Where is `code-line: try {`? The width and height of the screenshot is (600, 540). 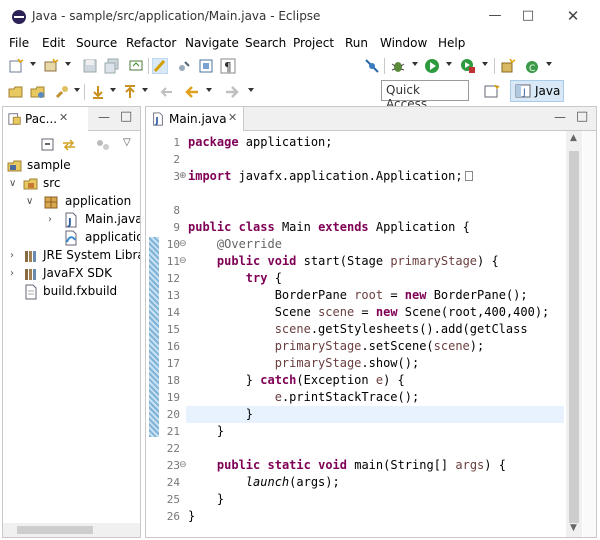 code-line: try { is located at coordinates (235, 278).